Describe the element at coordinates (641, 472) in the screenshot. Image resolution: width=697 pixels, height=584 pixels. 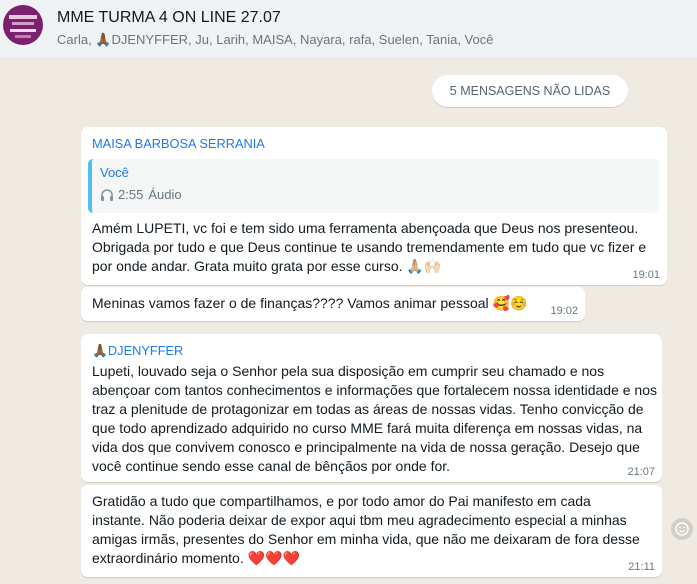
I see `message-time: 21:07` at that location.